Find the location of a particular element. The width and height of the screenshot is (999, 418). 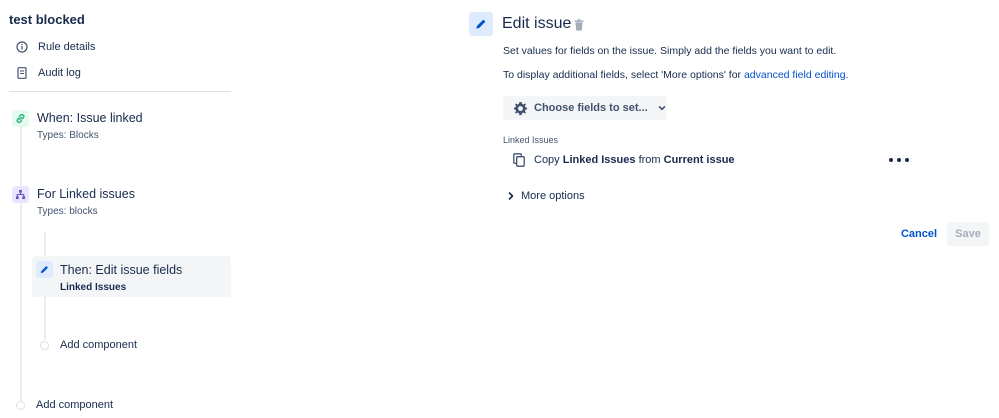

branch-icon is located at coordinates (20, 194).